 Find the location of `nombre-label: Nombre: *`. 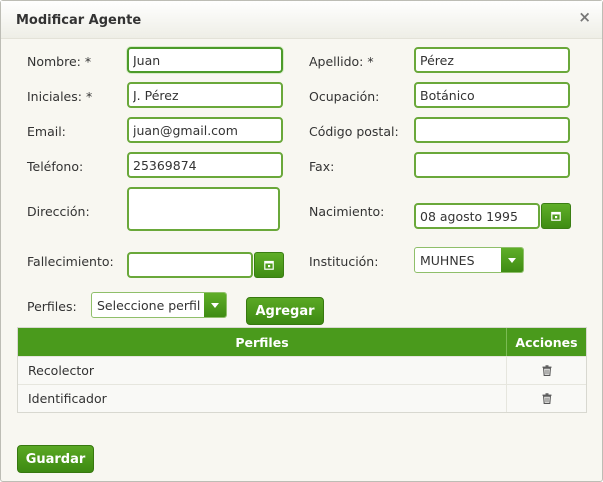

nombre-label: Nombre: * is located at coordinates (59, 61).